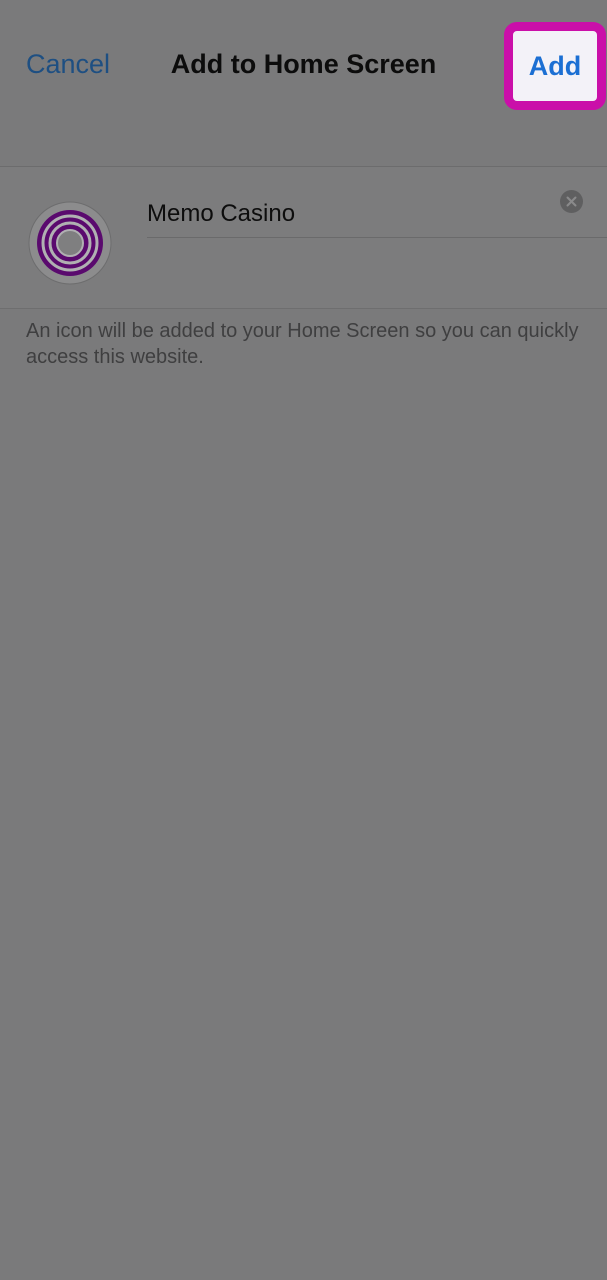  I want to click on add-button-highlight: Add, so click(555, 66).